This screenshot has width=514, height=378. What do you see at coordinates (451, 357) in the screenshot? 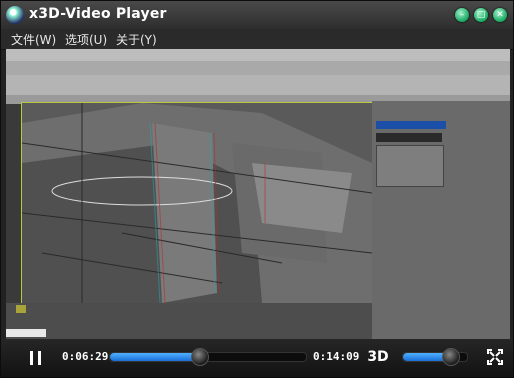
I see `volume-handle` at bounding box center [451, 357].